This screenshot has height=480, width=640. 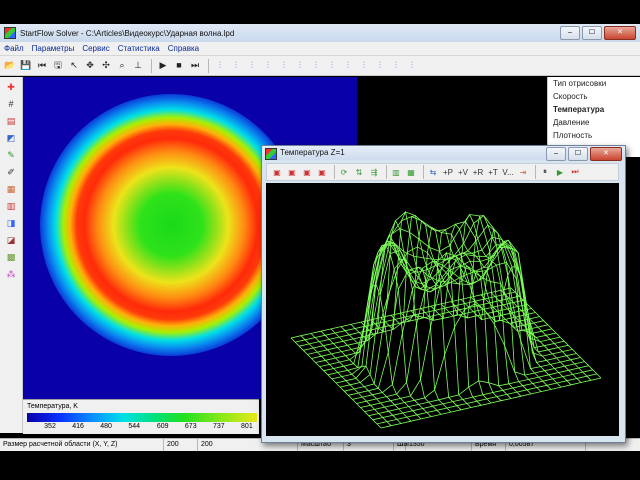 I want to click on subtoolbar-button: +P, so click(x=448, y=172).